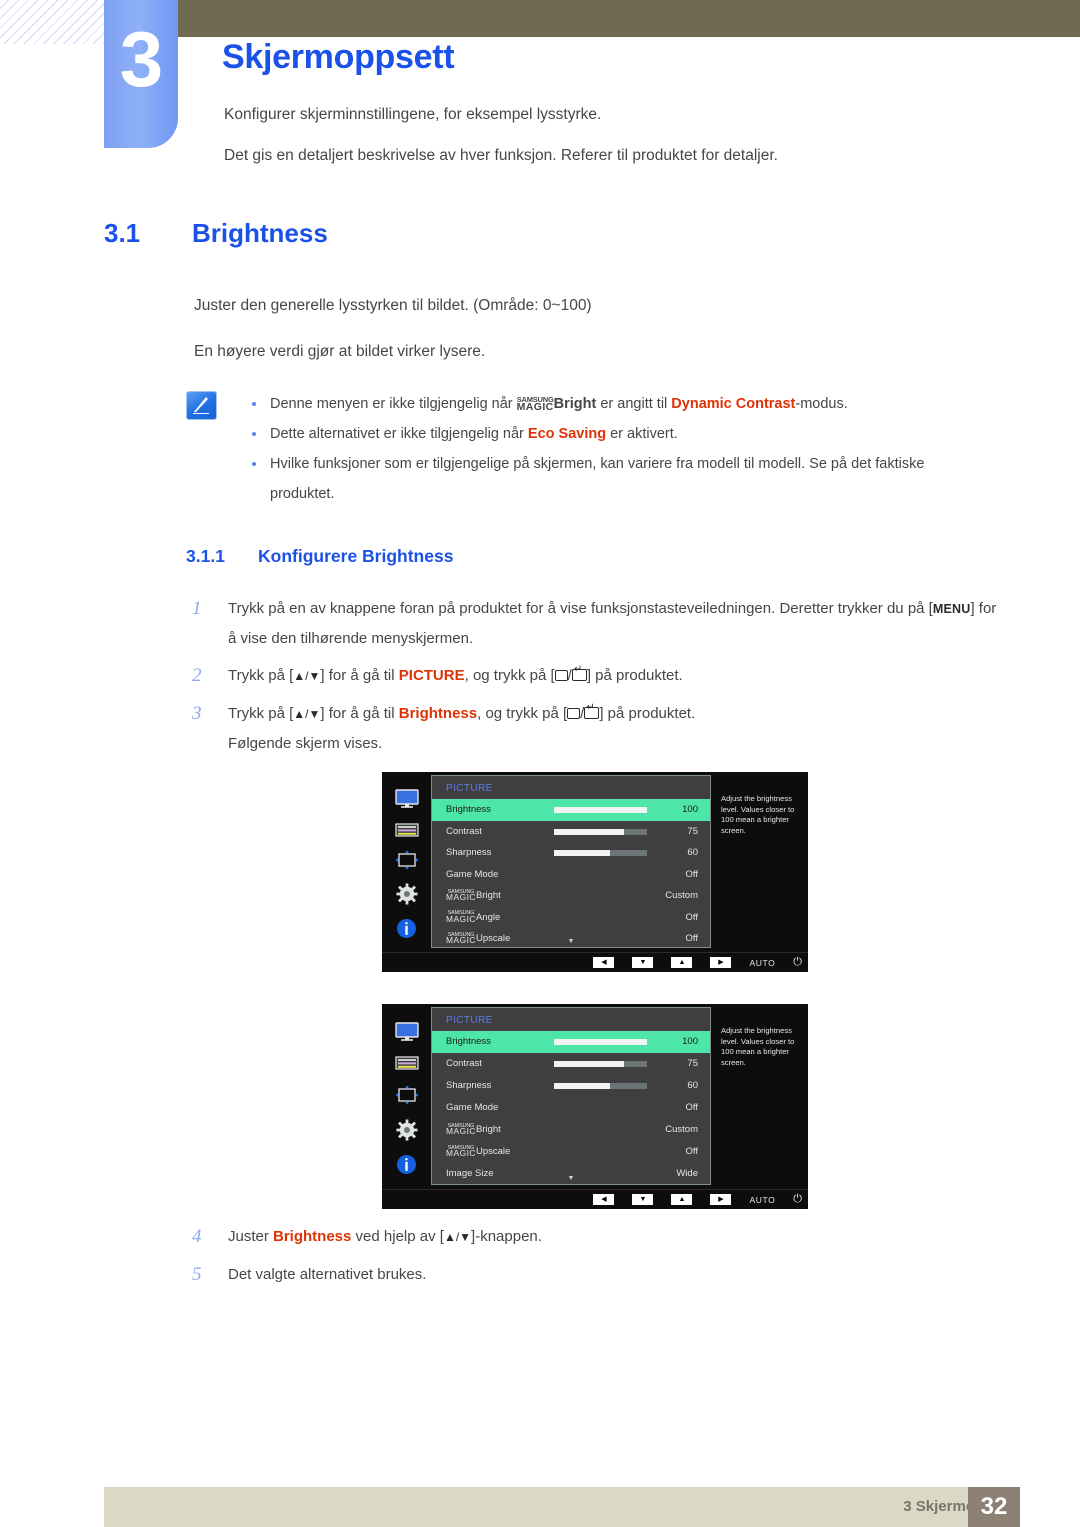  Describe the element at coordinates (359, 675) in the screenshot. I see `step-text-2: ] for å gå til` at that location.